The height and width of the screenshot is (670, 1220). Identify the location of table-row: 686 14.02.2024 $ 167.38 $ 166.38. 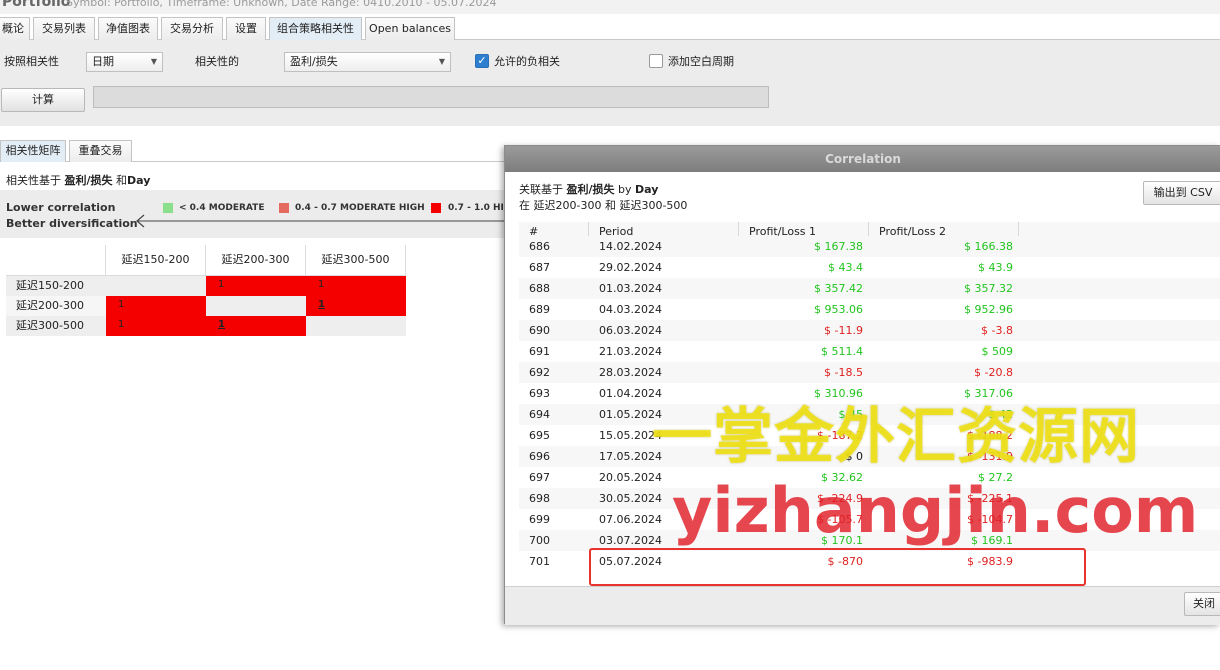
(869, 246).